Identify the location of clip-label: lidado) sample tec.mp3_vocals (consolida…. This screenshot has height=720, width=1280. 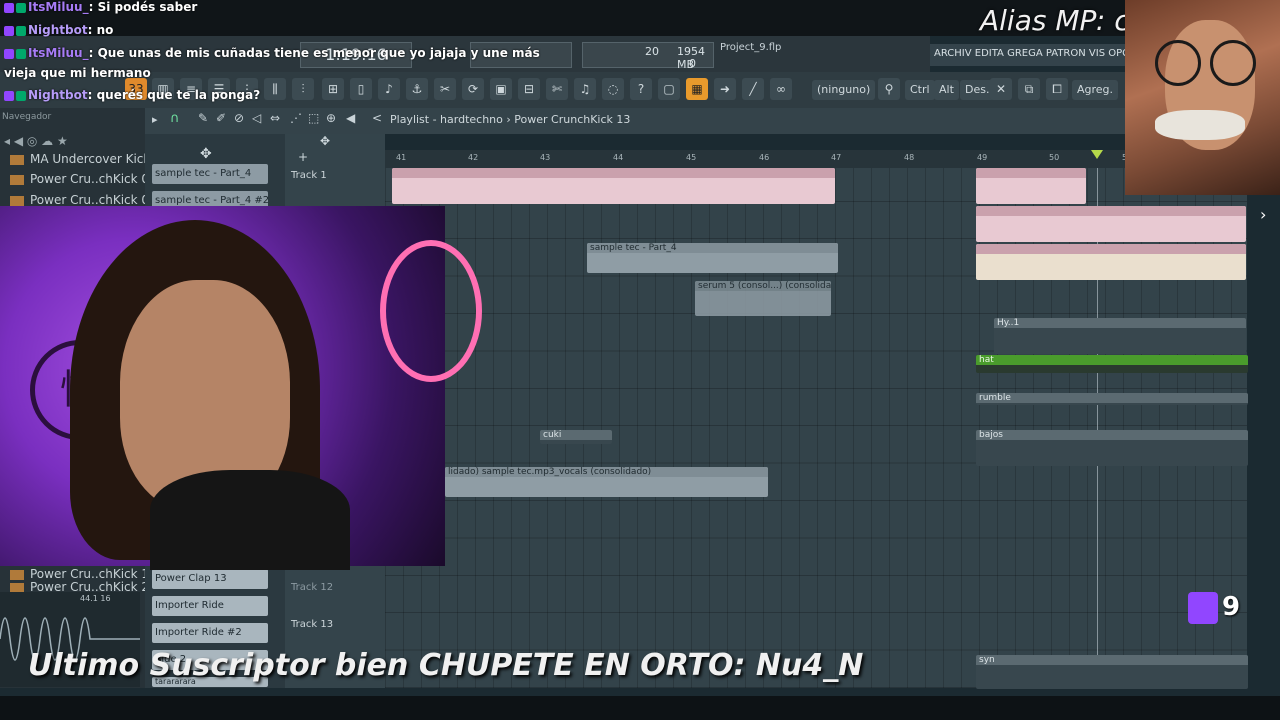
(606, 472).